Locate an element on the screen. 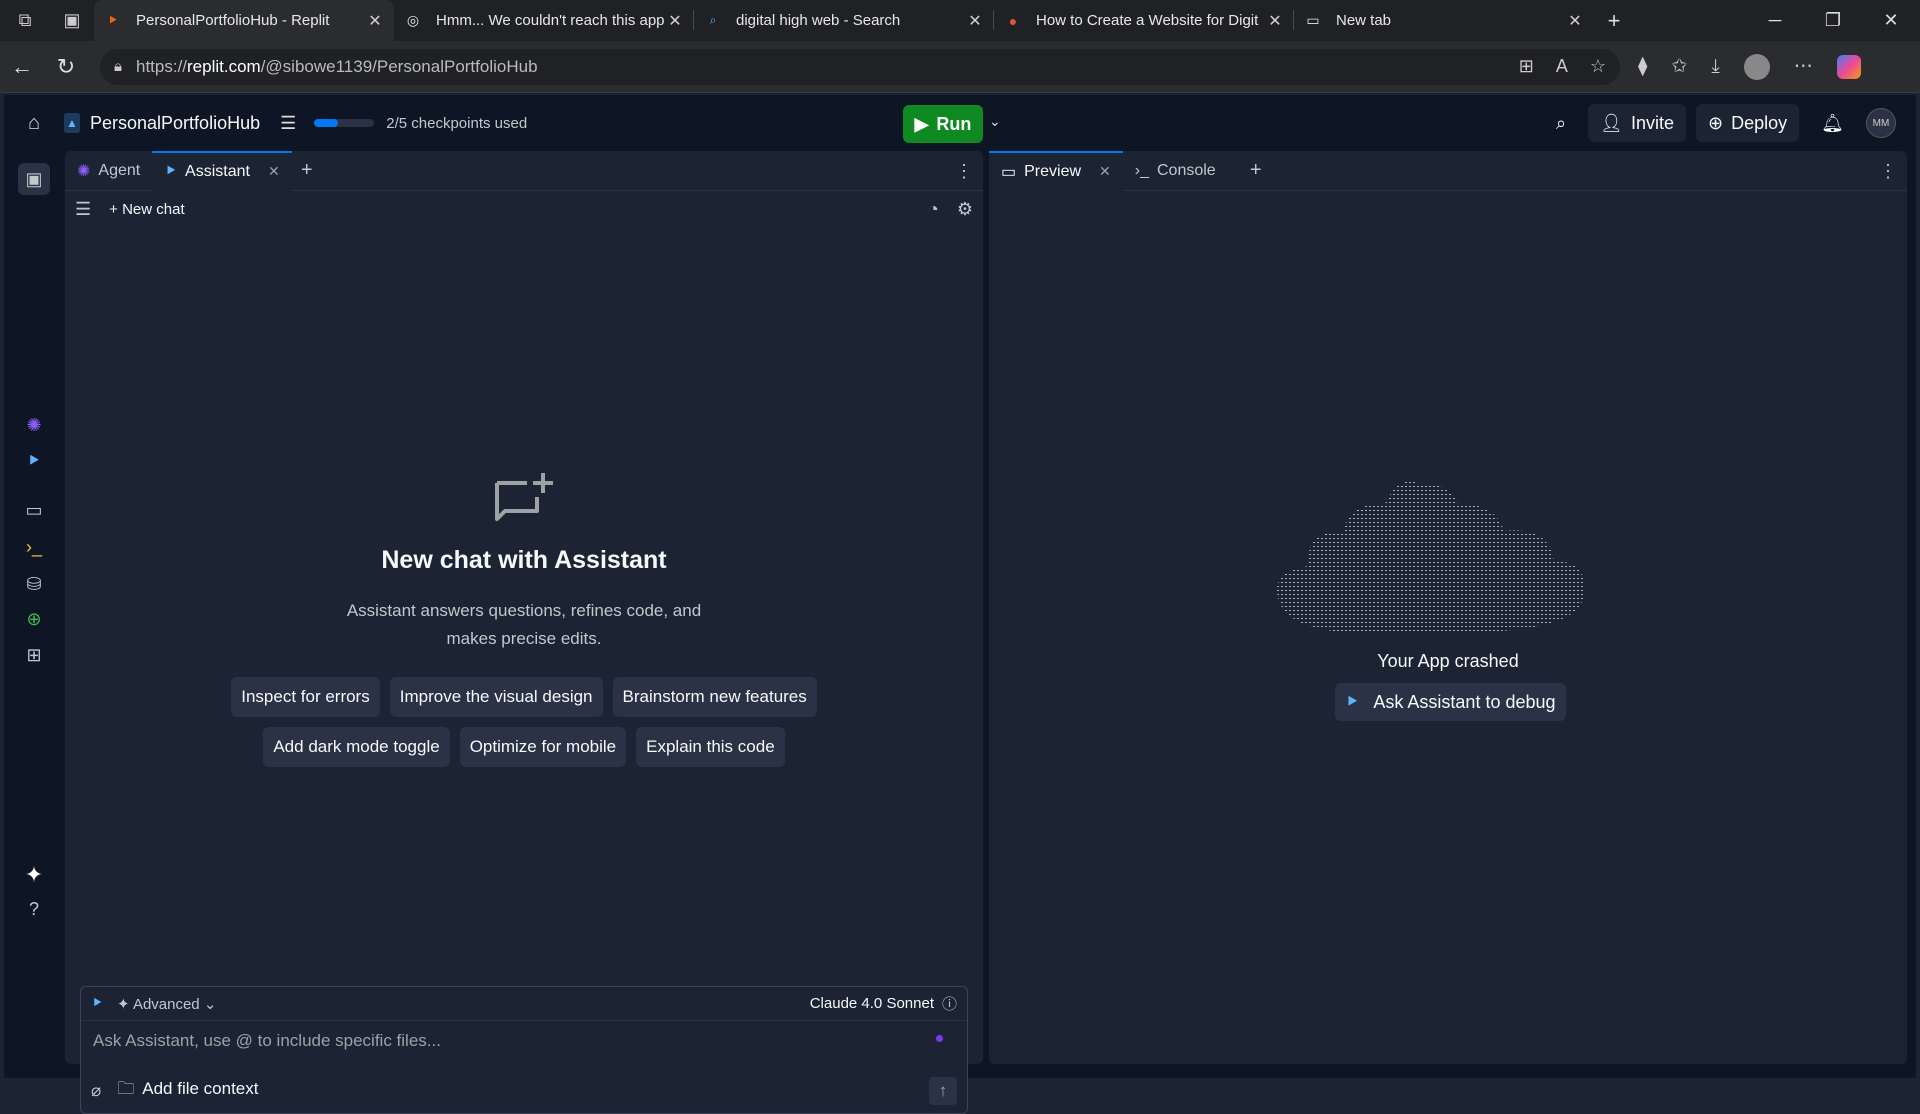 The width and height of the screenshot is (1920, 1114). browser-tab-replit: ⯈ PersonalPortfolioHub - Replit ✕ is located at coordinates (244, 20).